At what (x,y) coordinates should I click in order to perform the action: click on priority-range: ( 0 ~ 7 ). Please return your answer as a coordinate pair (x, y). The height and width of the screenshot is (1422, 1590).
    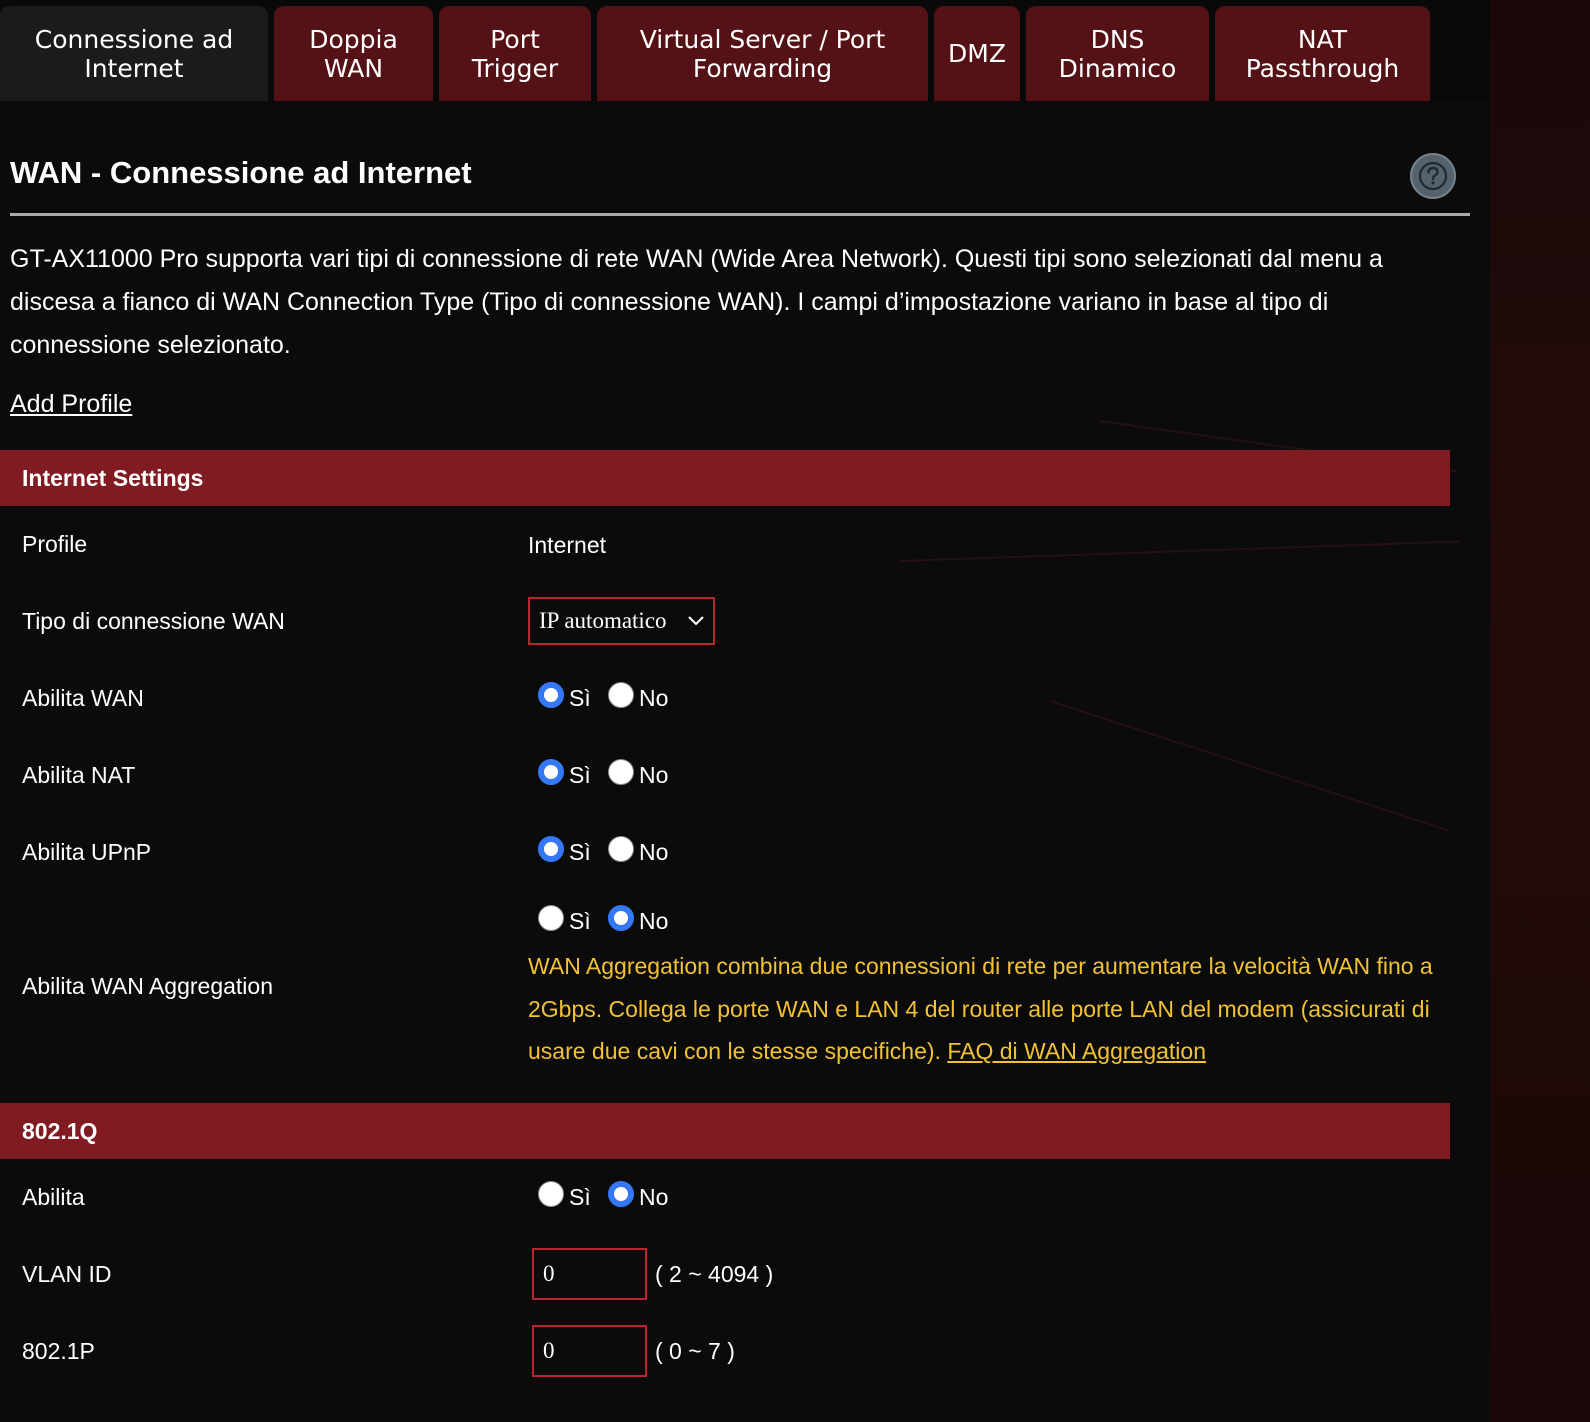
    Looking at the image, I should click on (695, 1351).